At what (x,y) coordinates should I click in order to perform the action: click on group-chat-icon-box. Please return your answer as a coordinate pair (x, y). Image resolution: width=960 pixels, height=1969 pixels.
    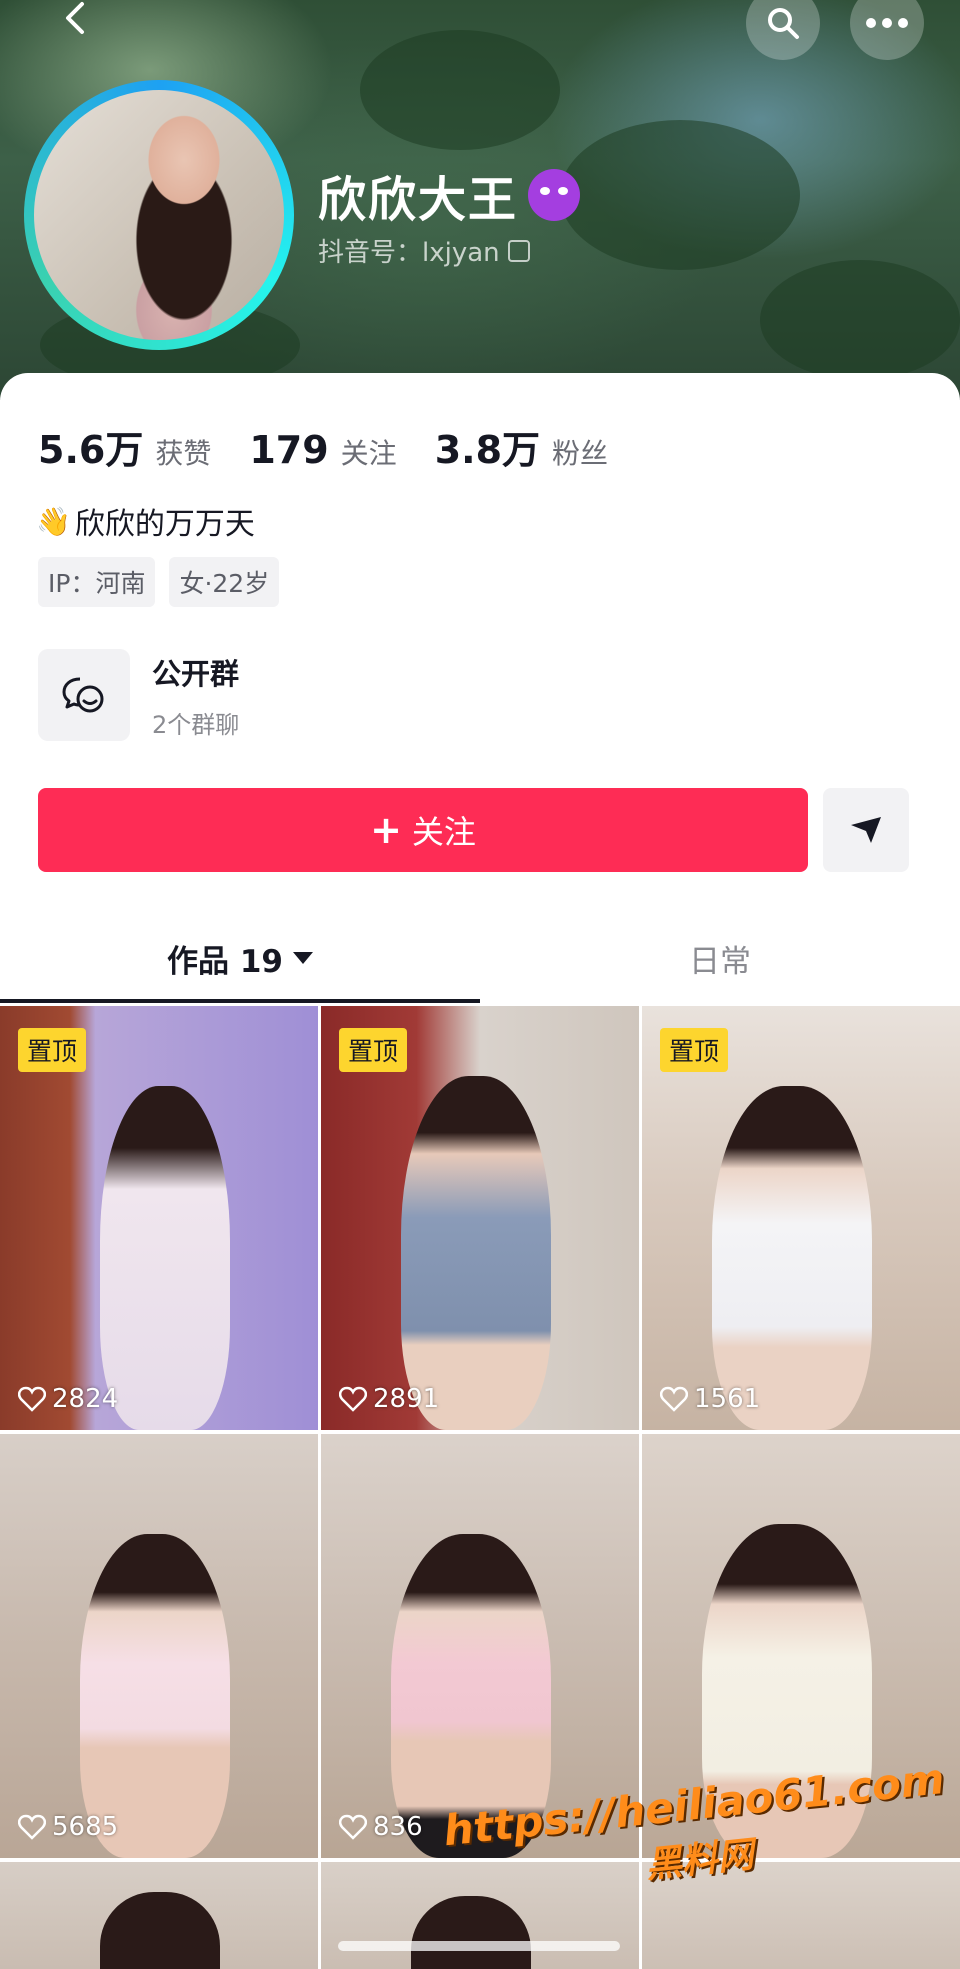
    Looking at the image, I should click on (84, 695).